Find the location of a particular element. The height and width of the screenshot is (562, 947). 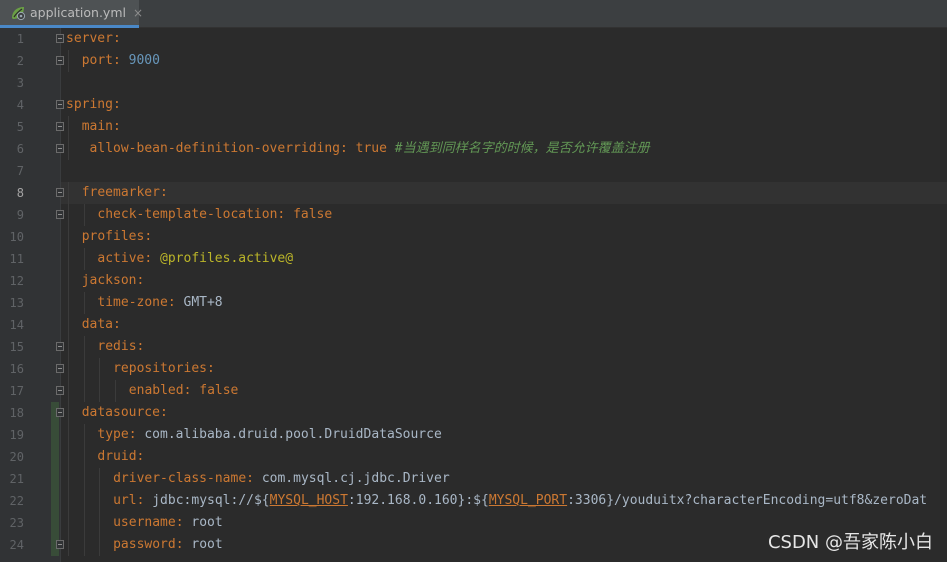

line-number: 11 is located at coordinates (16, 259).